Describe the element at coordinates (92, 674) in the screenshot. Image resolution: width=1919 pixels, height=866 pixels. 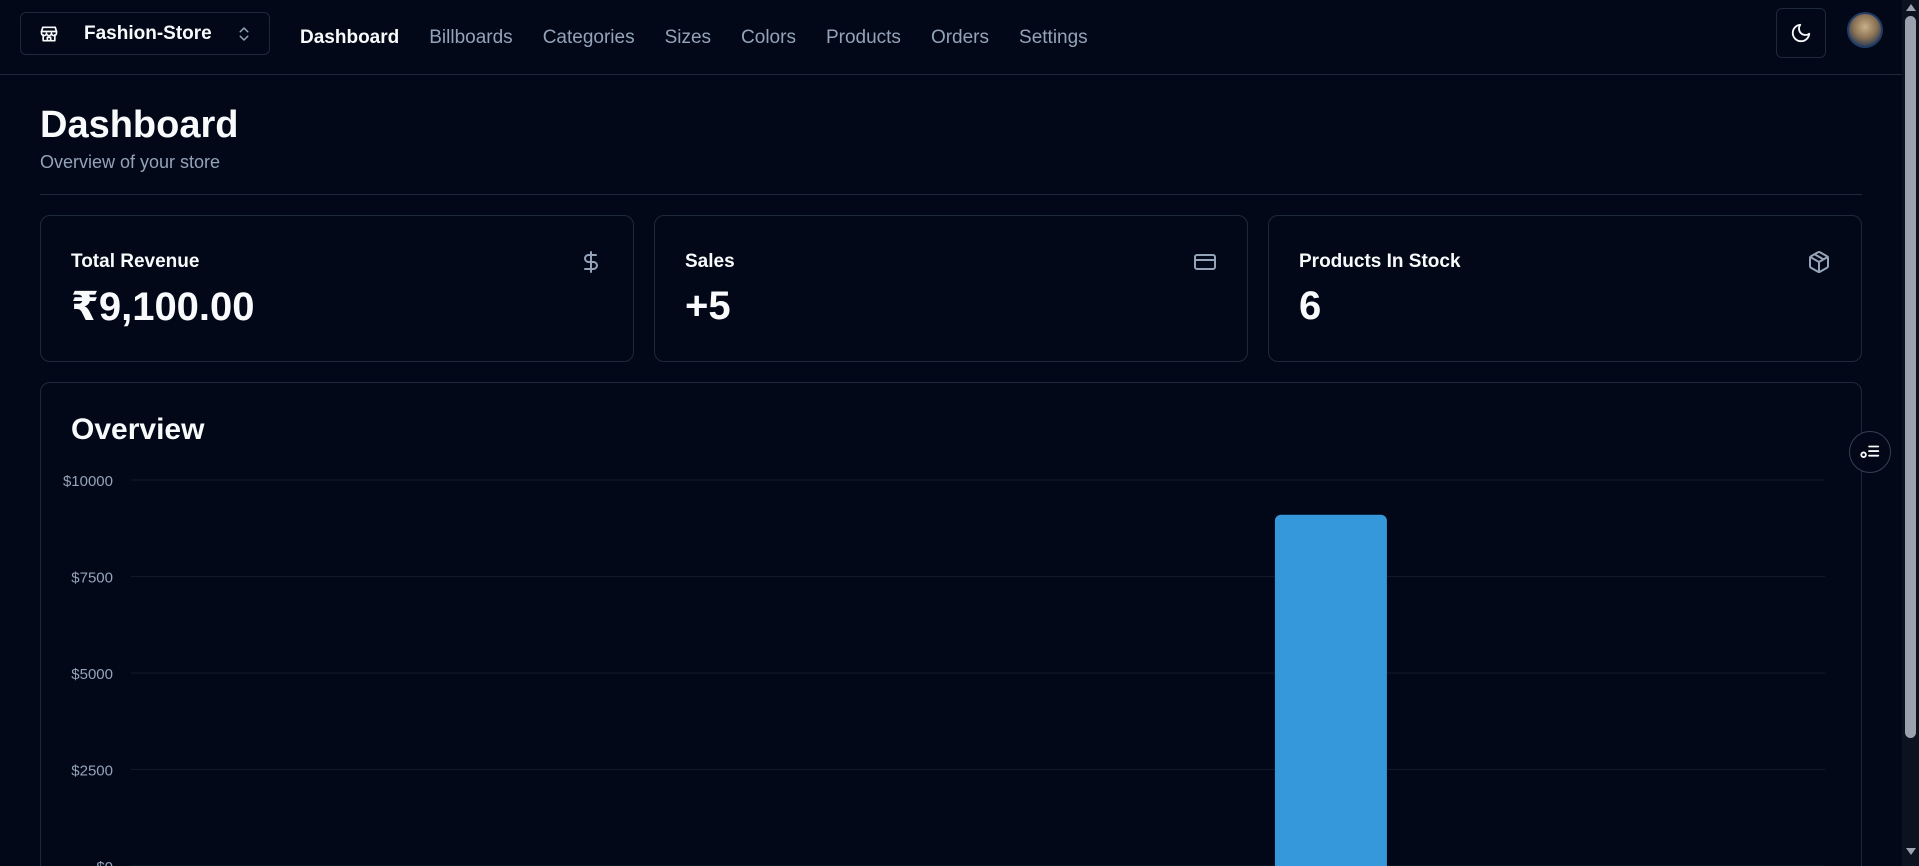
I see `y-tick-label: $5000` at that location.